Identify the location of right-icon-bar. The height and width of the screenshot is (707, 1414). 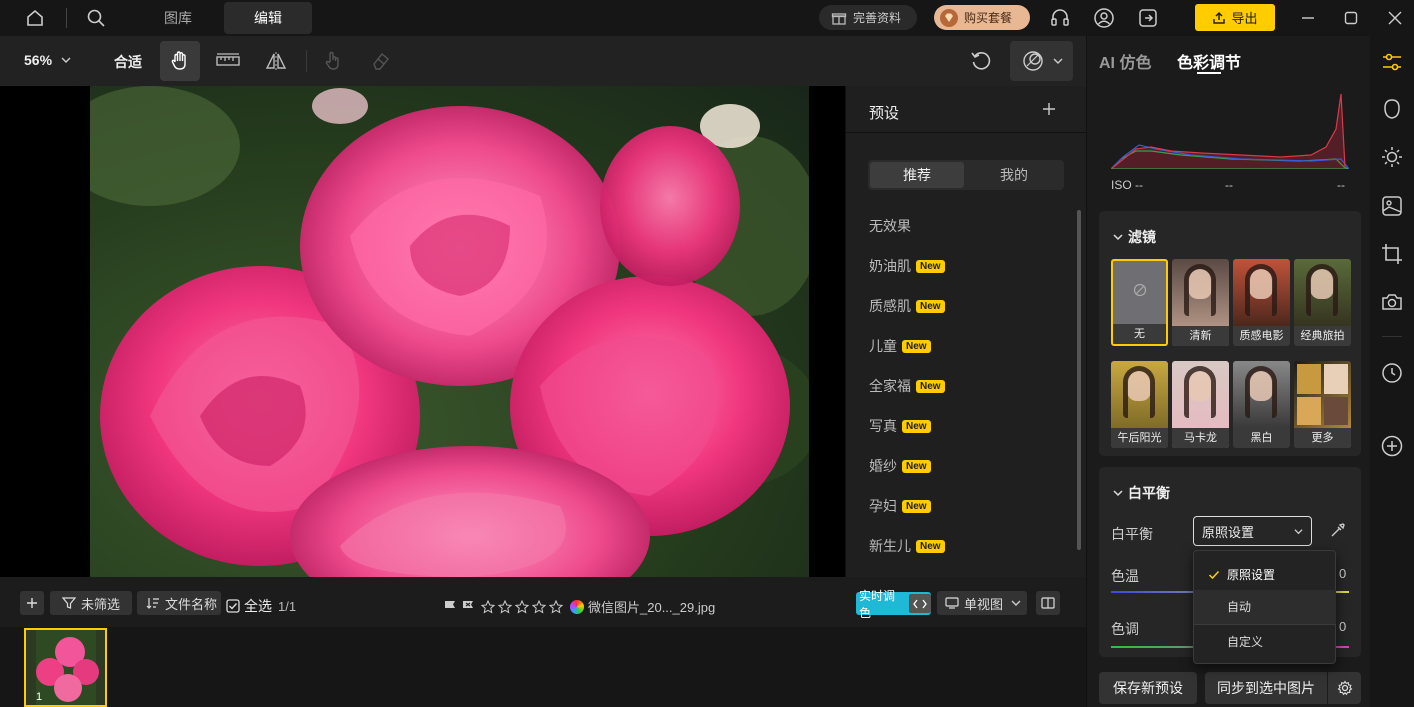
(1392, 371).